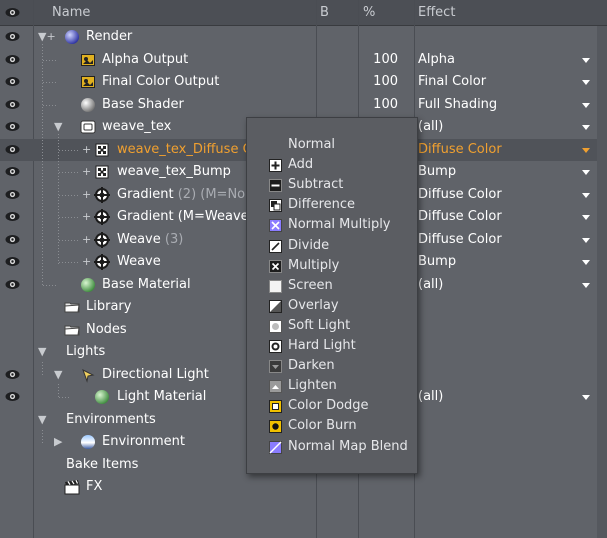 The width and height of the screenshot is (607, 538). I want to click on item-label: Alpha Output, so click(145, 59).